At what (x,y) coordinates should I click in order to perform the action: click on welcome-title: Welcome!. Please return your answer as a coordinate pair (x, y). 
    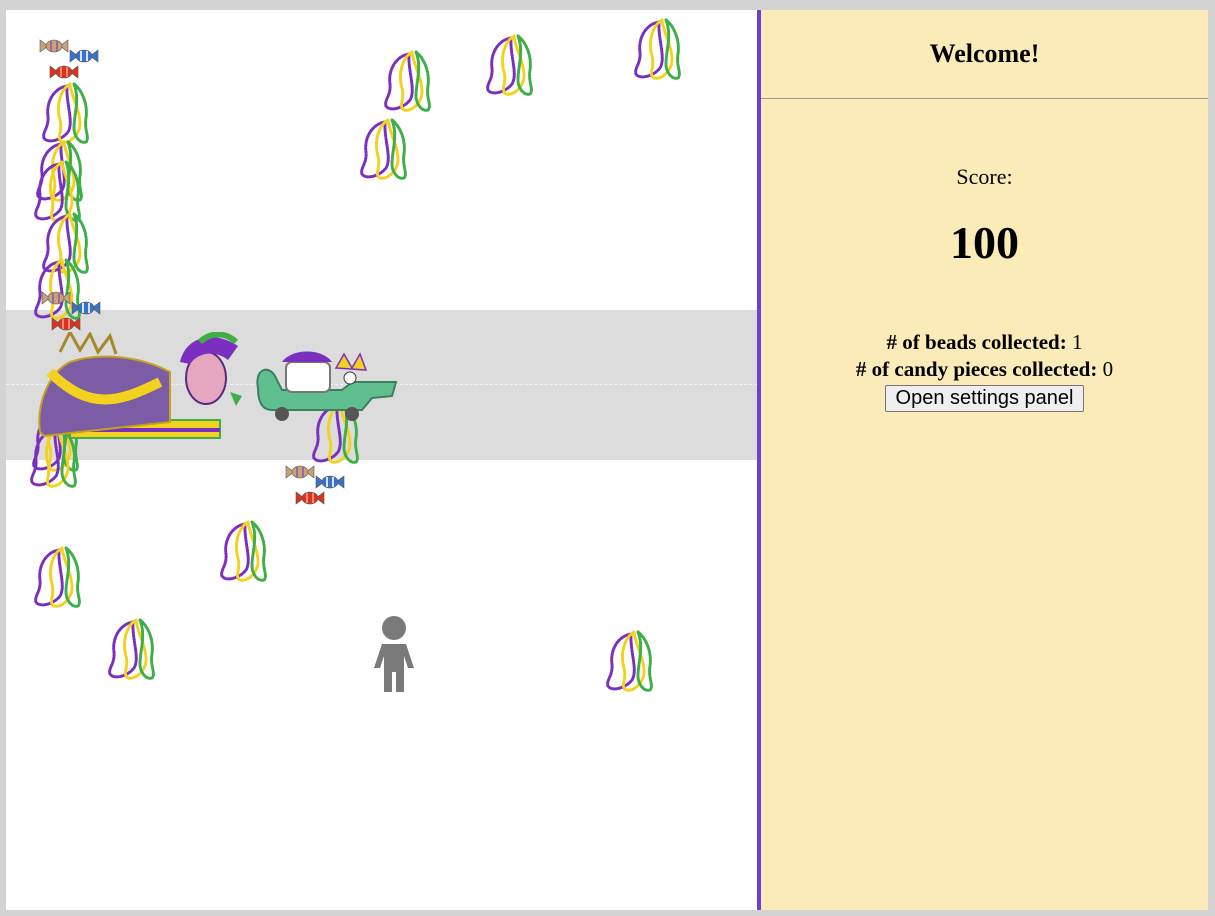
    Looking at the image, I should click on (984, 53).